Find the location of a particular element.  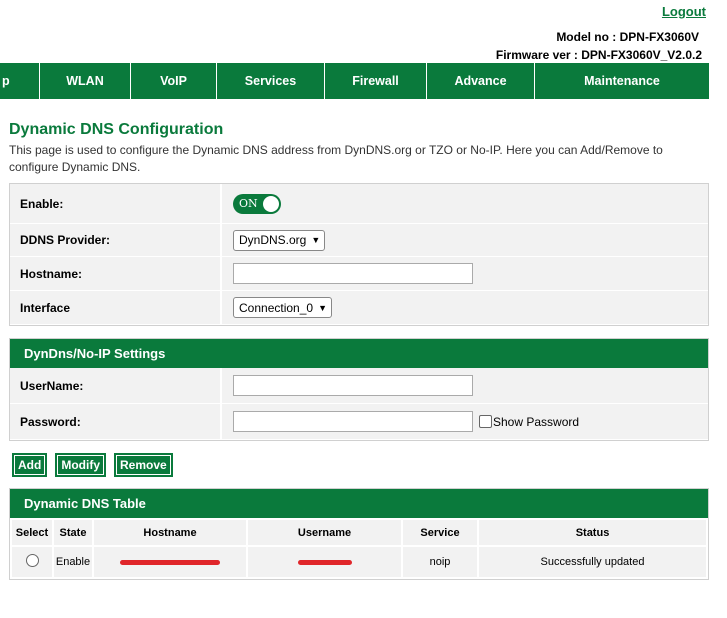

toggle-state-text: ON is located at coordinates (248, 203).